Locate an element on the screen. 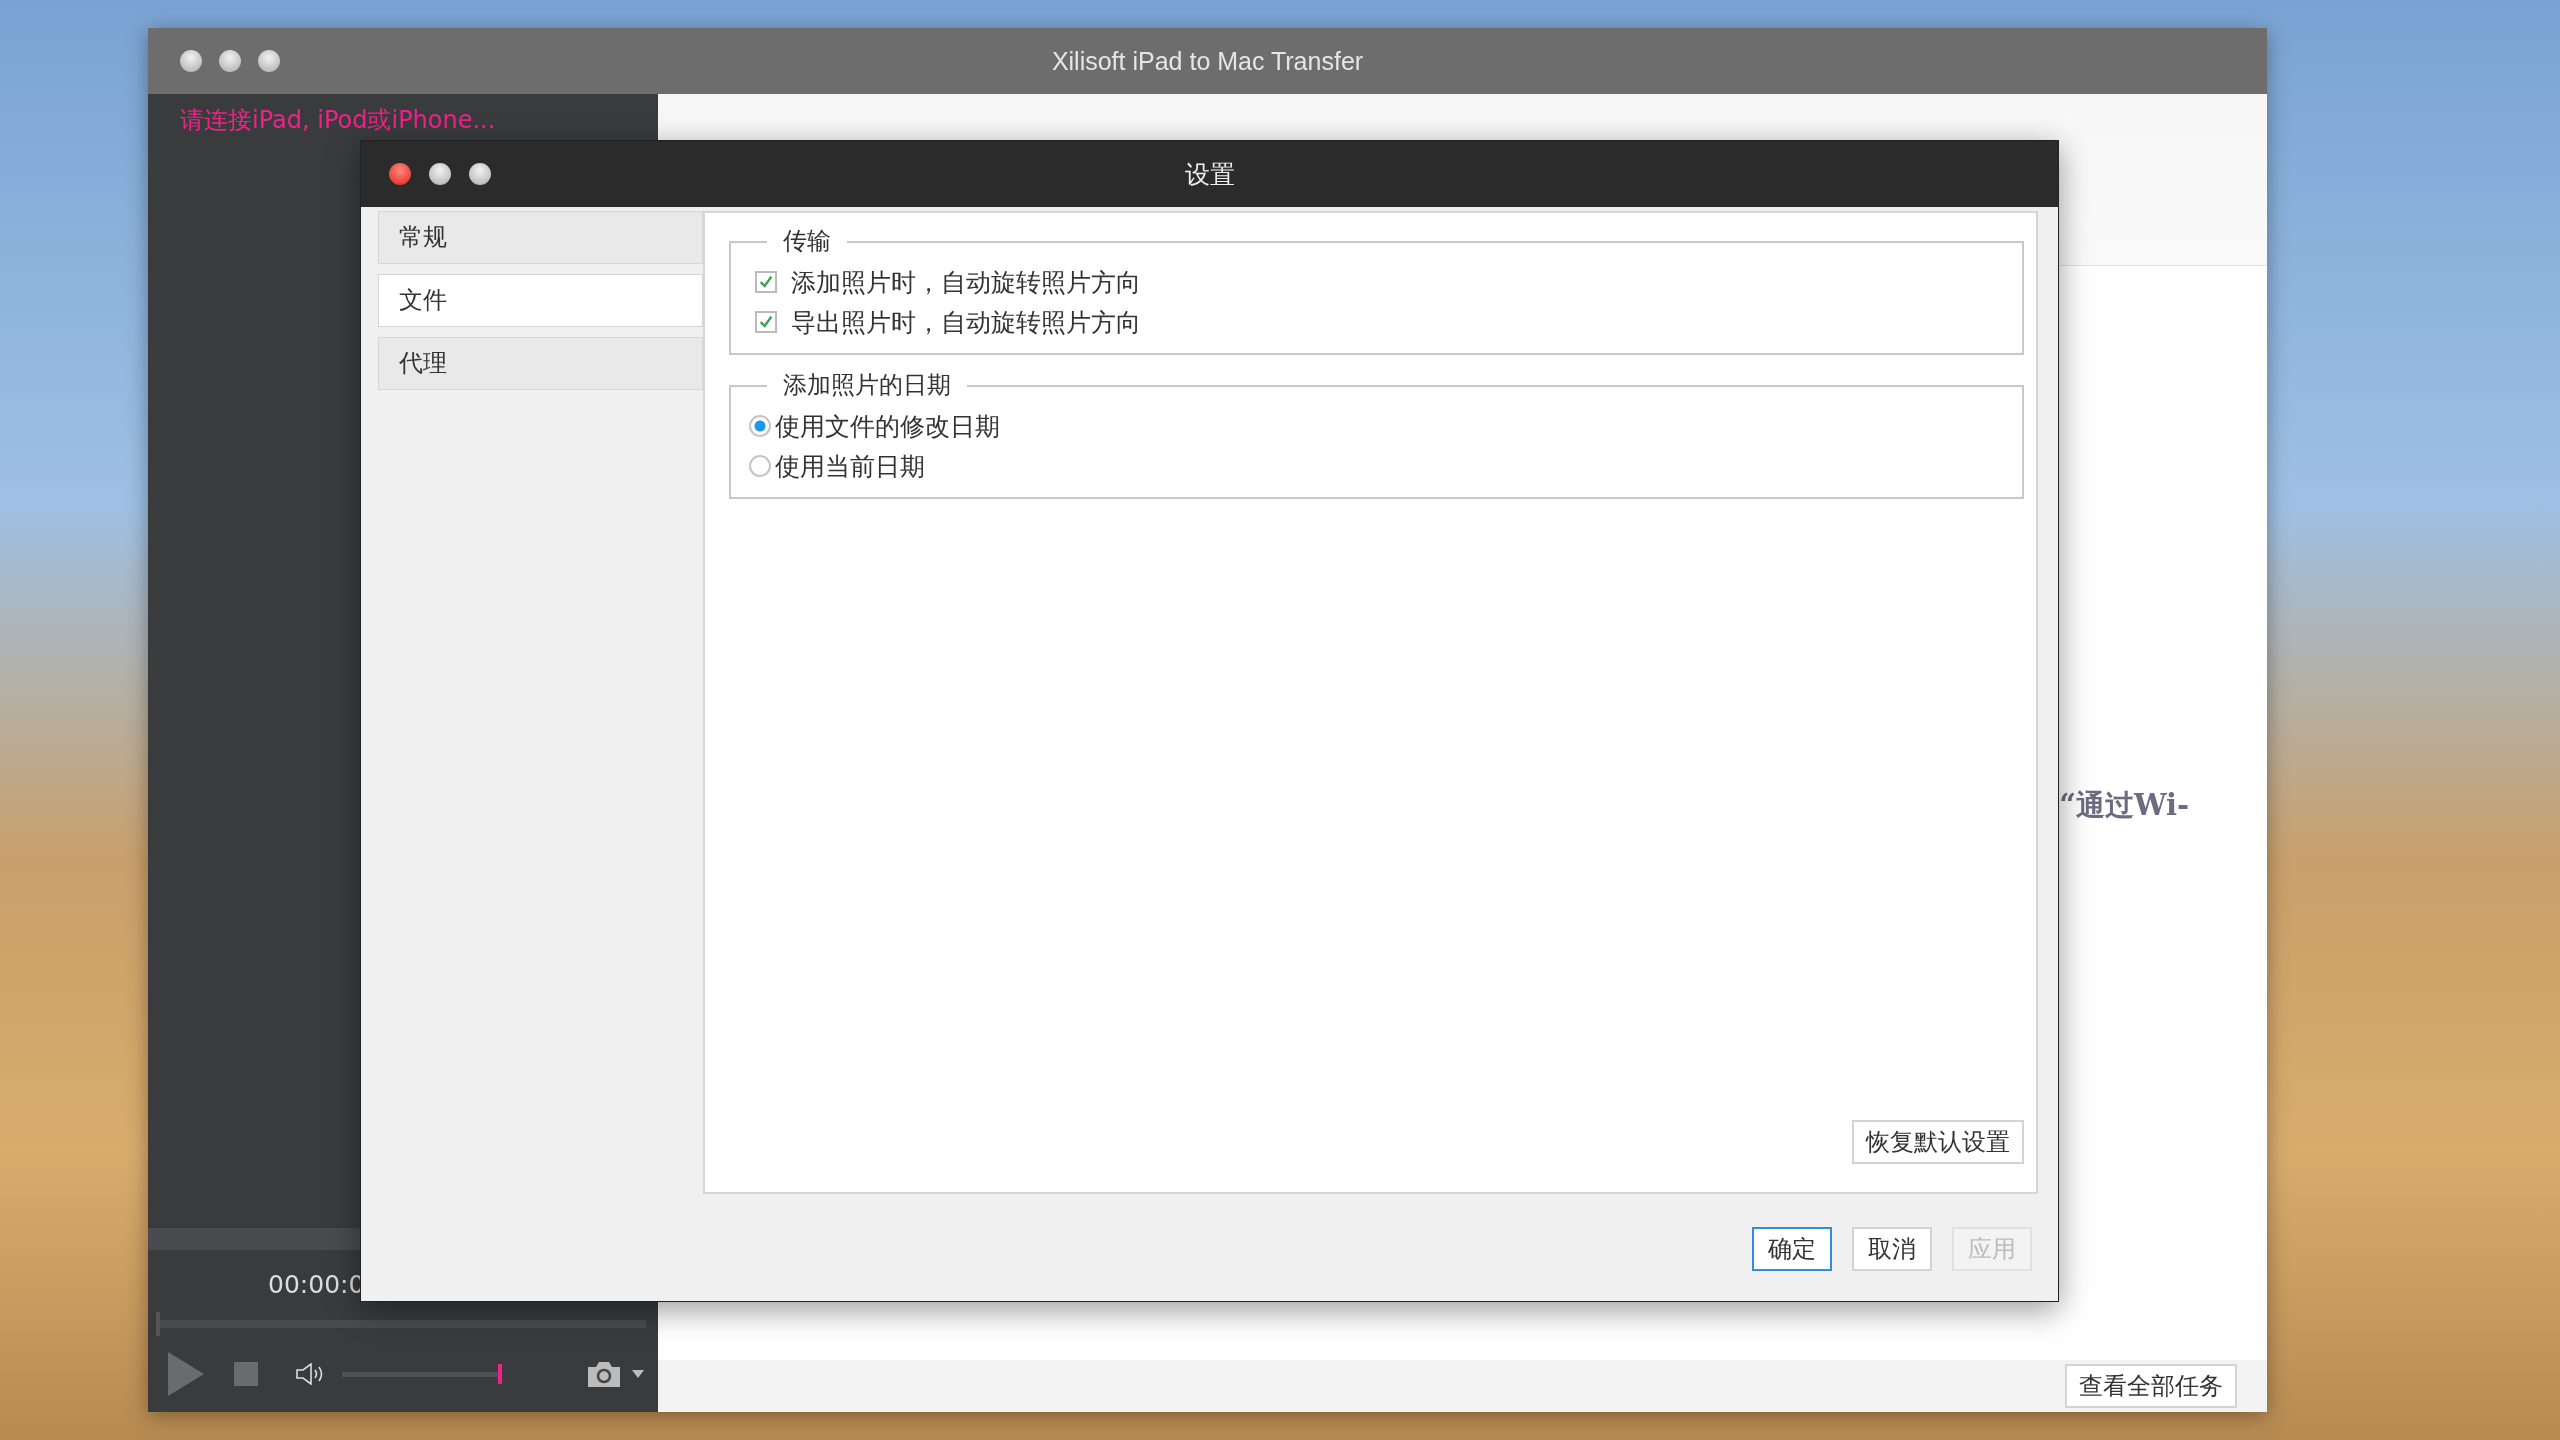 The width and height of the screenshot is (2560, 1440). zoom-button is located at coordinates (480, 174).